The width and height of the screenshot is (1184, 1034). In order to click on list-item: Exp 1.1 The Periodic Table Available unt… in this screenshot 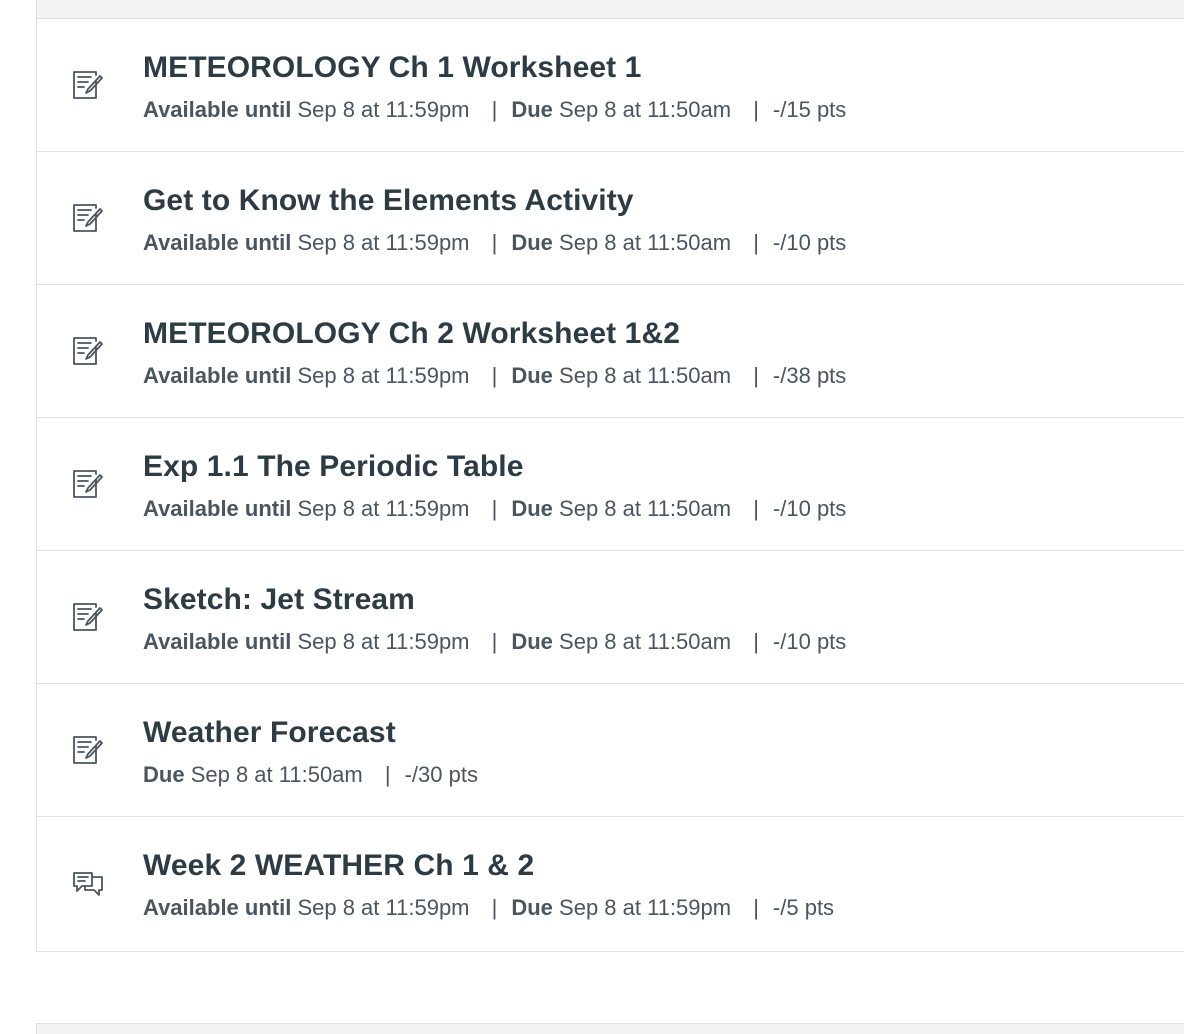, I will do `click(610, 484)`.